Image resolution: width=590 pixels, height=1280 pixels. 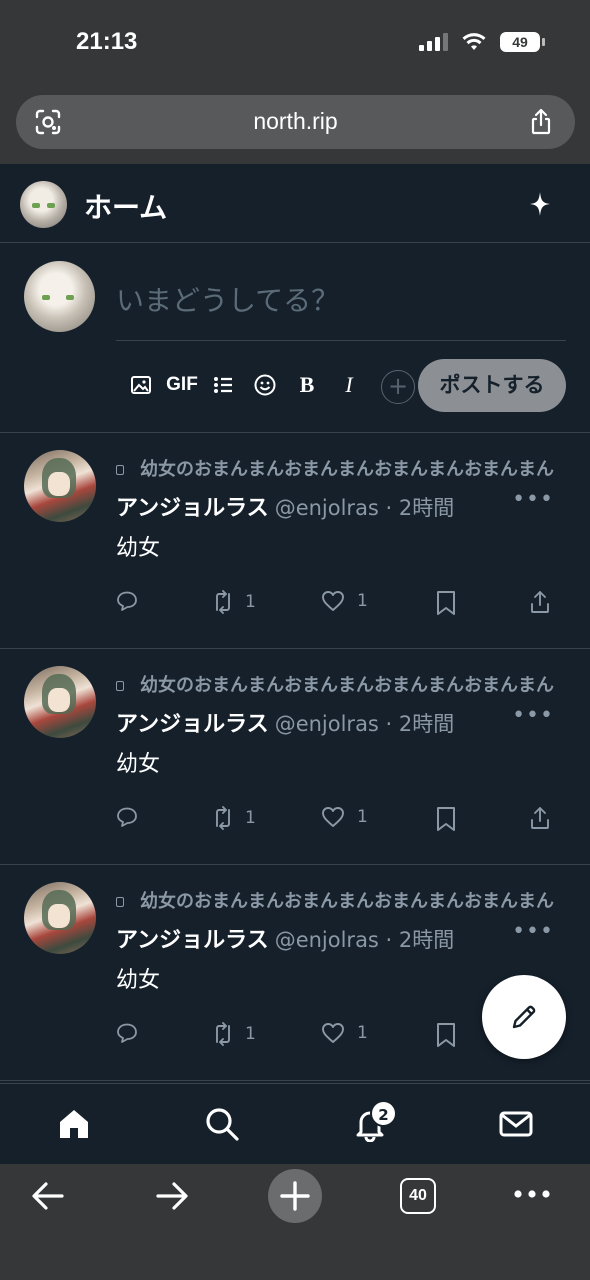 What do you see at coordinates (516, 1124) in the screenshot?
I see `mail-icon` at bounding box center [516, 1124].